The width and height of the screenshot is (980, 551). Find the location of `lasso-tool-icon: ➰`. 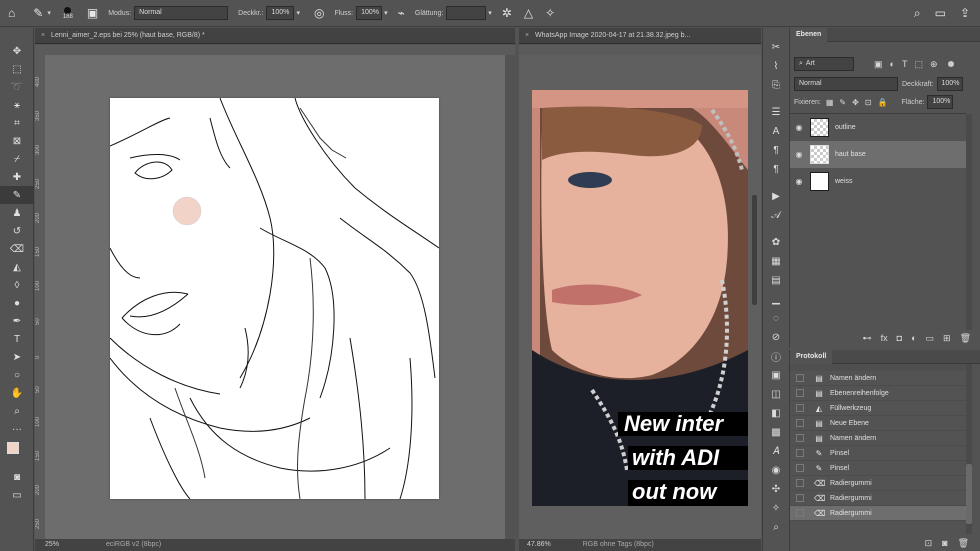

lasso-tool-icon: ➰ is located at coordinates (17, 87).